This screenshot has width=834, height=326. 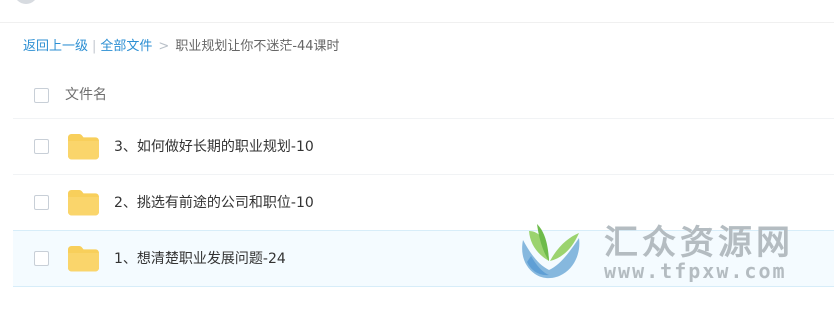 I want to click on folder-name: 2、挑选有前途的公司和职位-10, so click(x=214, y=203).